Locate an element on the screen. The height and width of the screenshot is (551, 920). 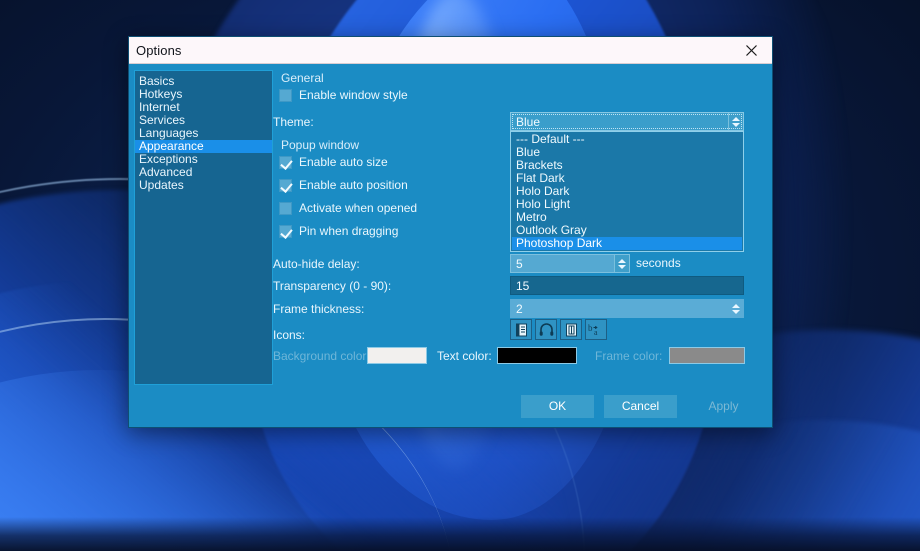
window-title: Options is located at coordinates (159, 50).